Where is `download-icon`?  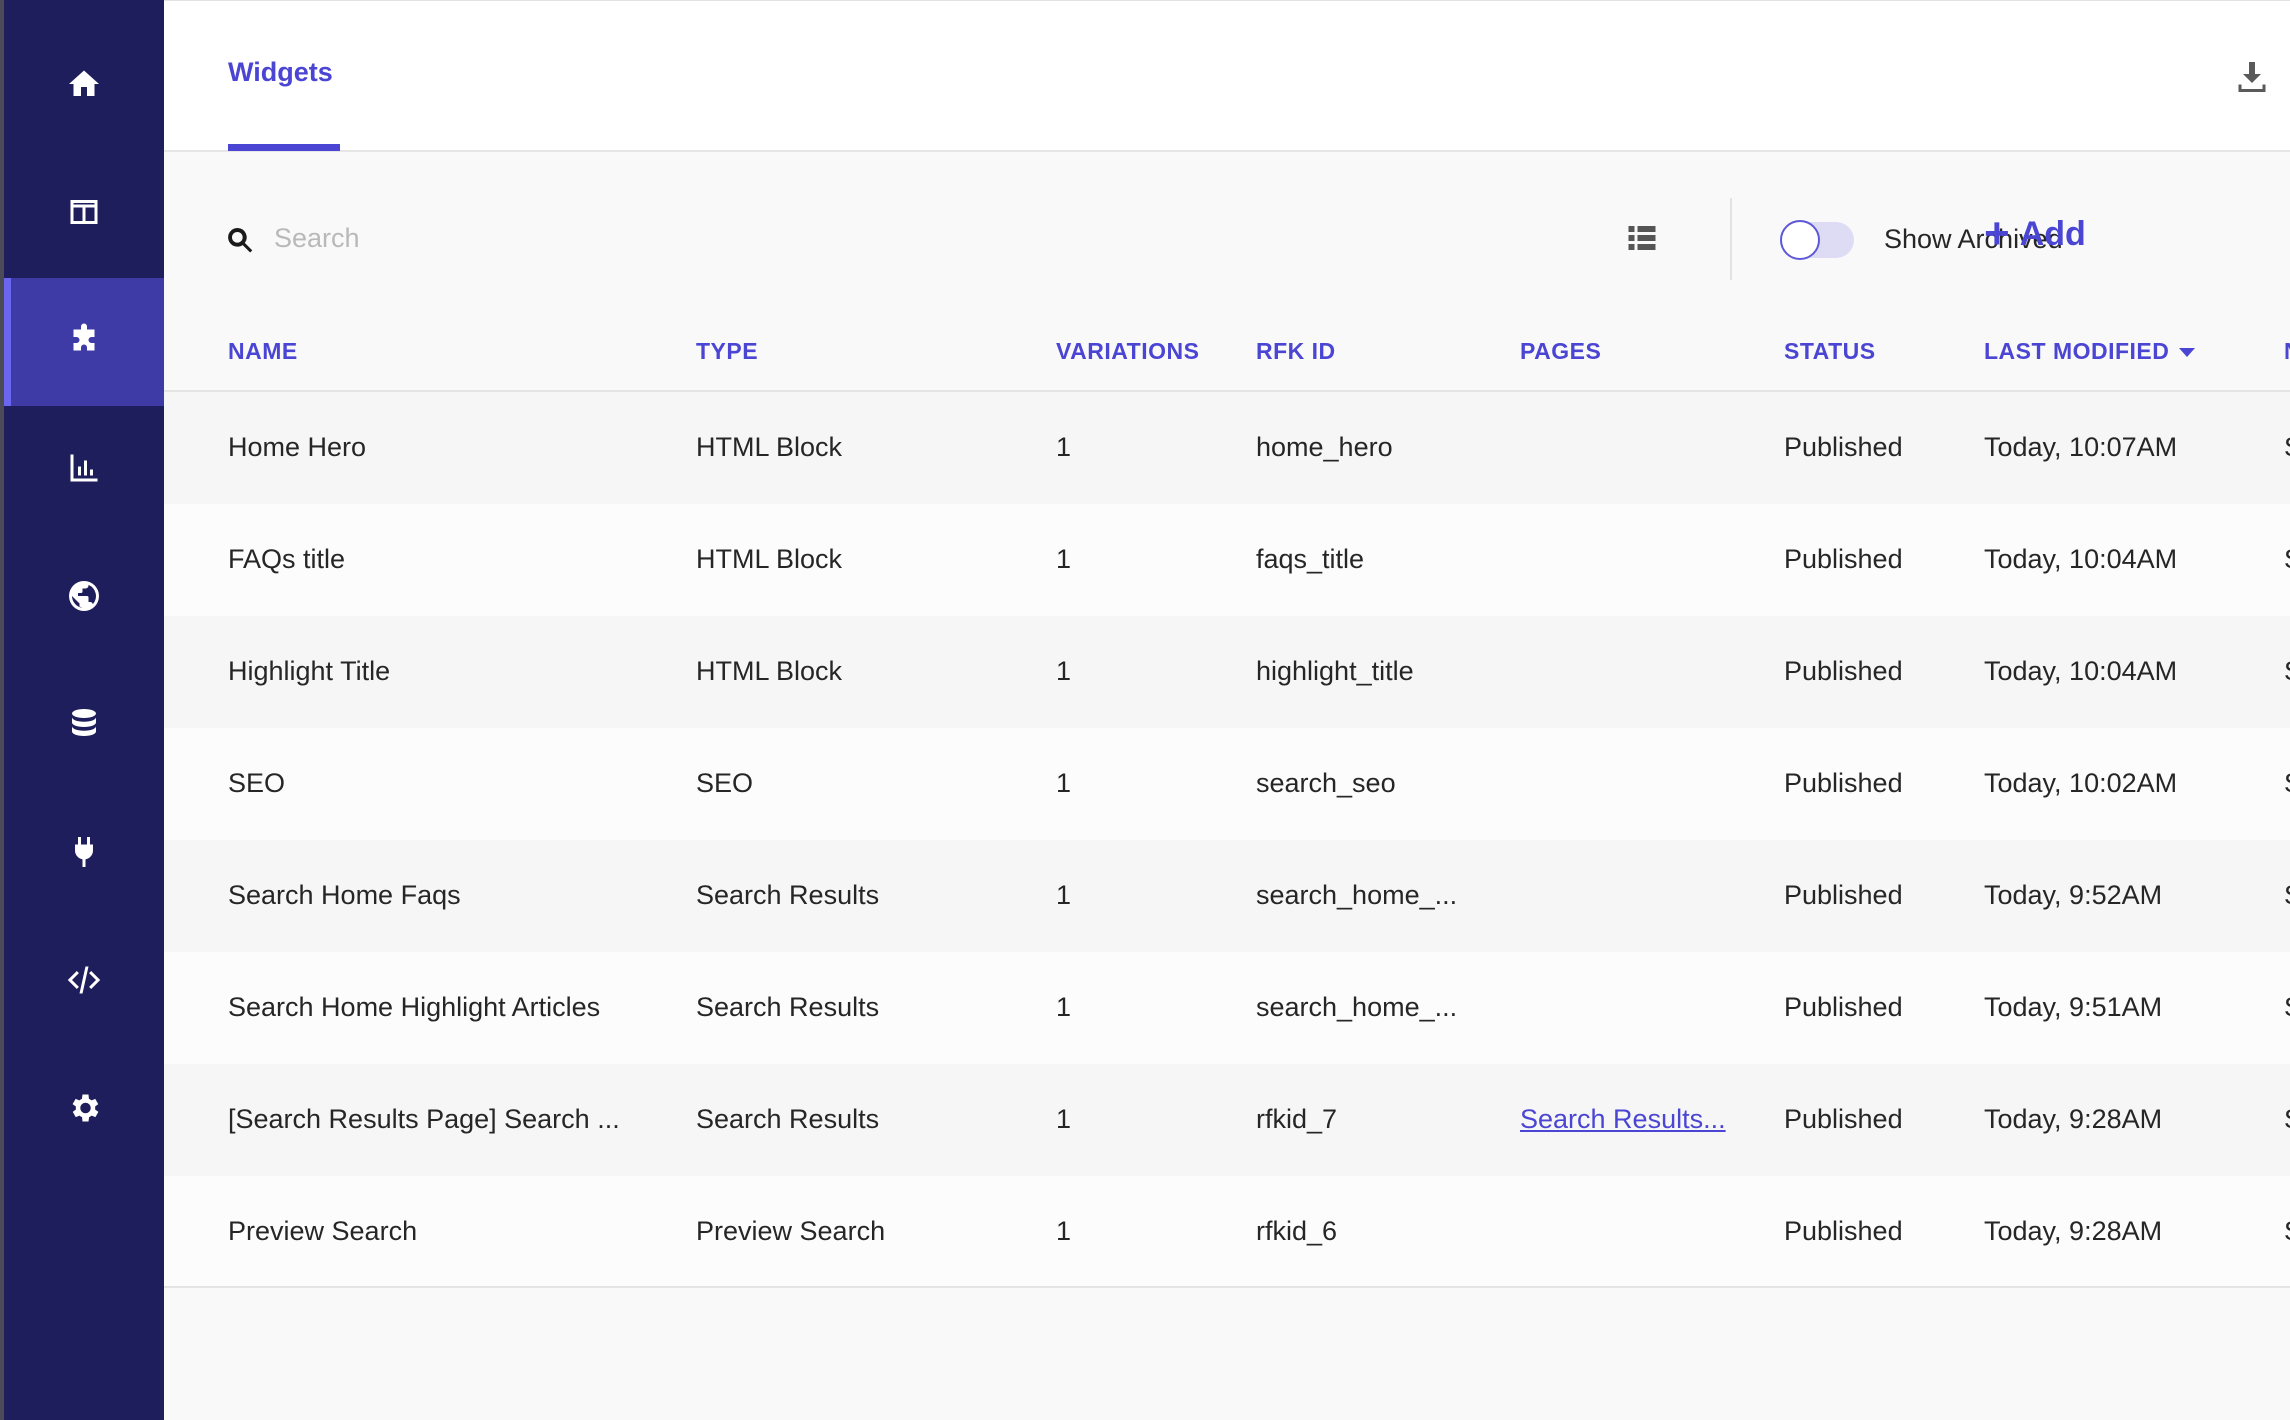 download-icon is located at coordinates (2252, 80).